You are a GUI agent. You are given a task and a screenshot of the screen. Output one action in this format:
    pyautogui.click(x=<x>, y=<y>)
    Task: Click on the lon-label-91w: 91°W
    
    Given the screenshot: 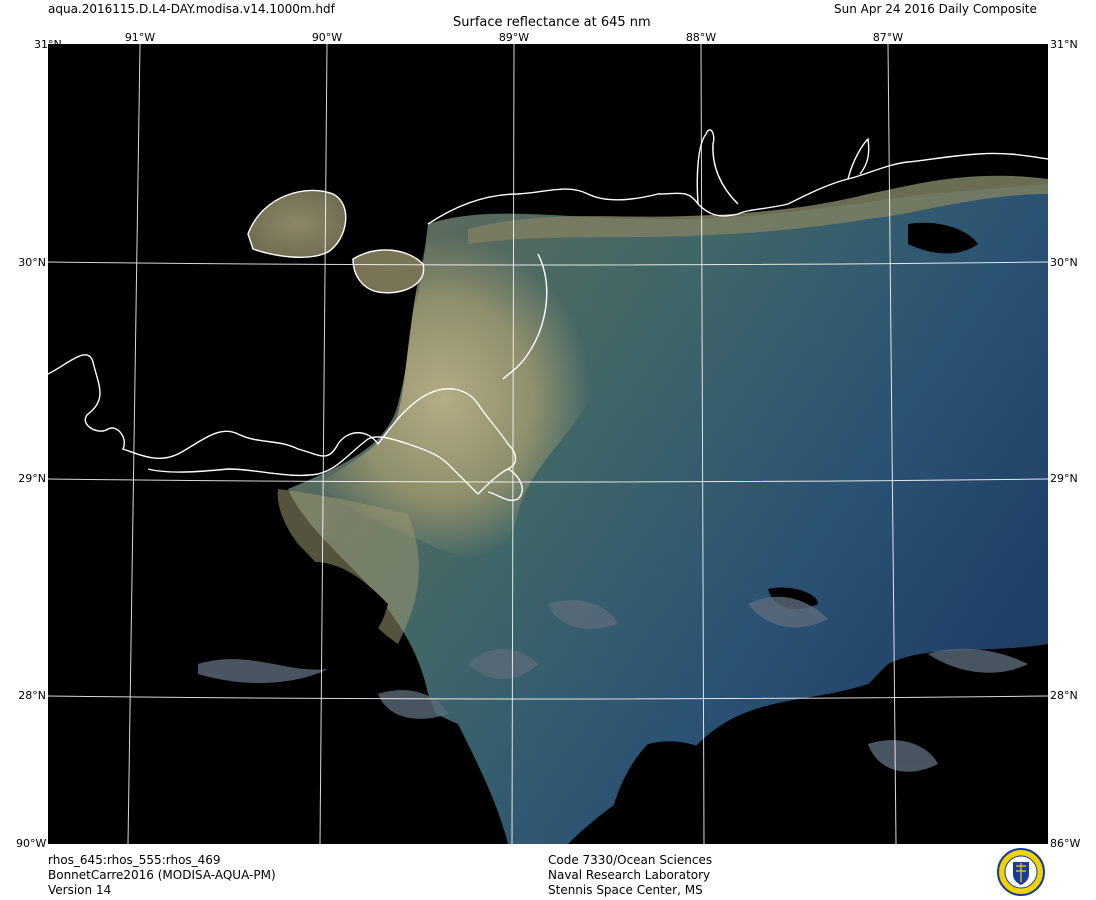 What is the action you would take?
    pyautogui.click(x=140, y=37)
    